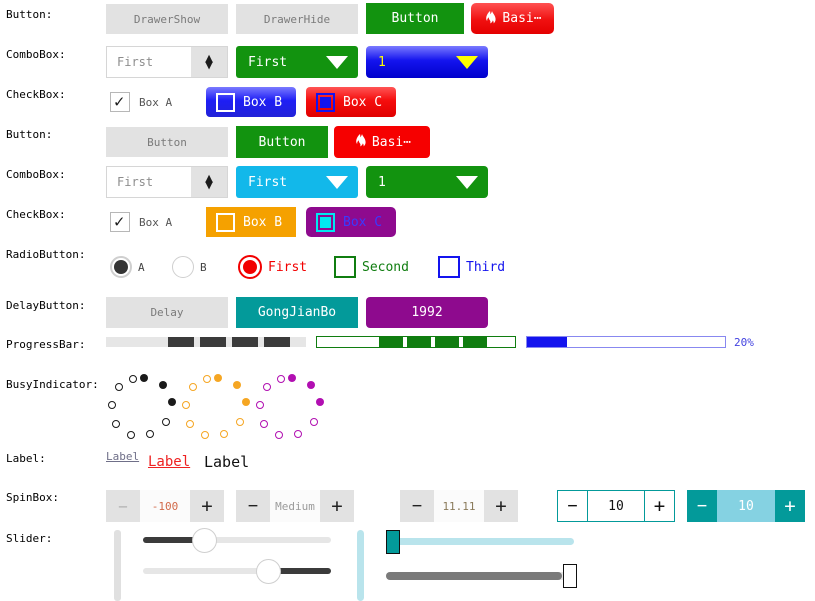 This screenshot has width=815, height=601. Describe the element at coordinates (36, 94) in the screenshot. I see `row-label-checkbox-1: CheckBox:` at that location.